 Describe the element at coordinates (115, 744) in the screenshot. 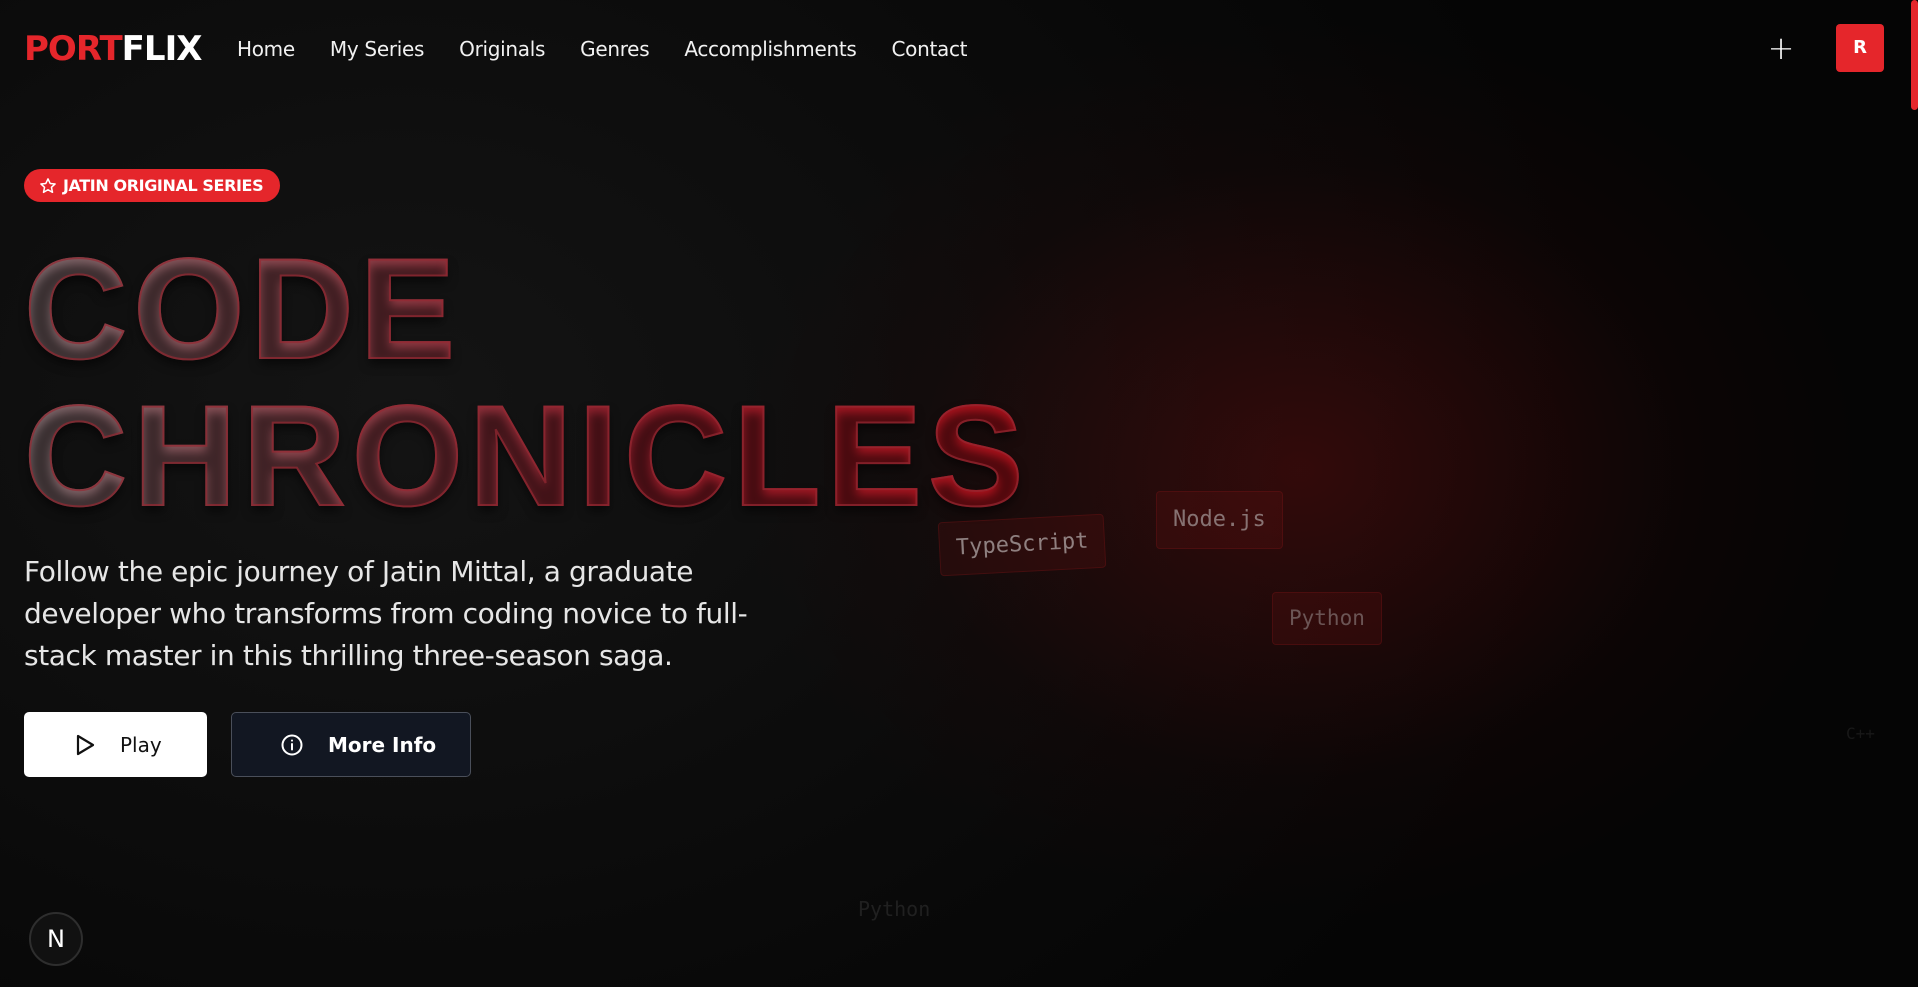

I see `play-button: Play` at that location.